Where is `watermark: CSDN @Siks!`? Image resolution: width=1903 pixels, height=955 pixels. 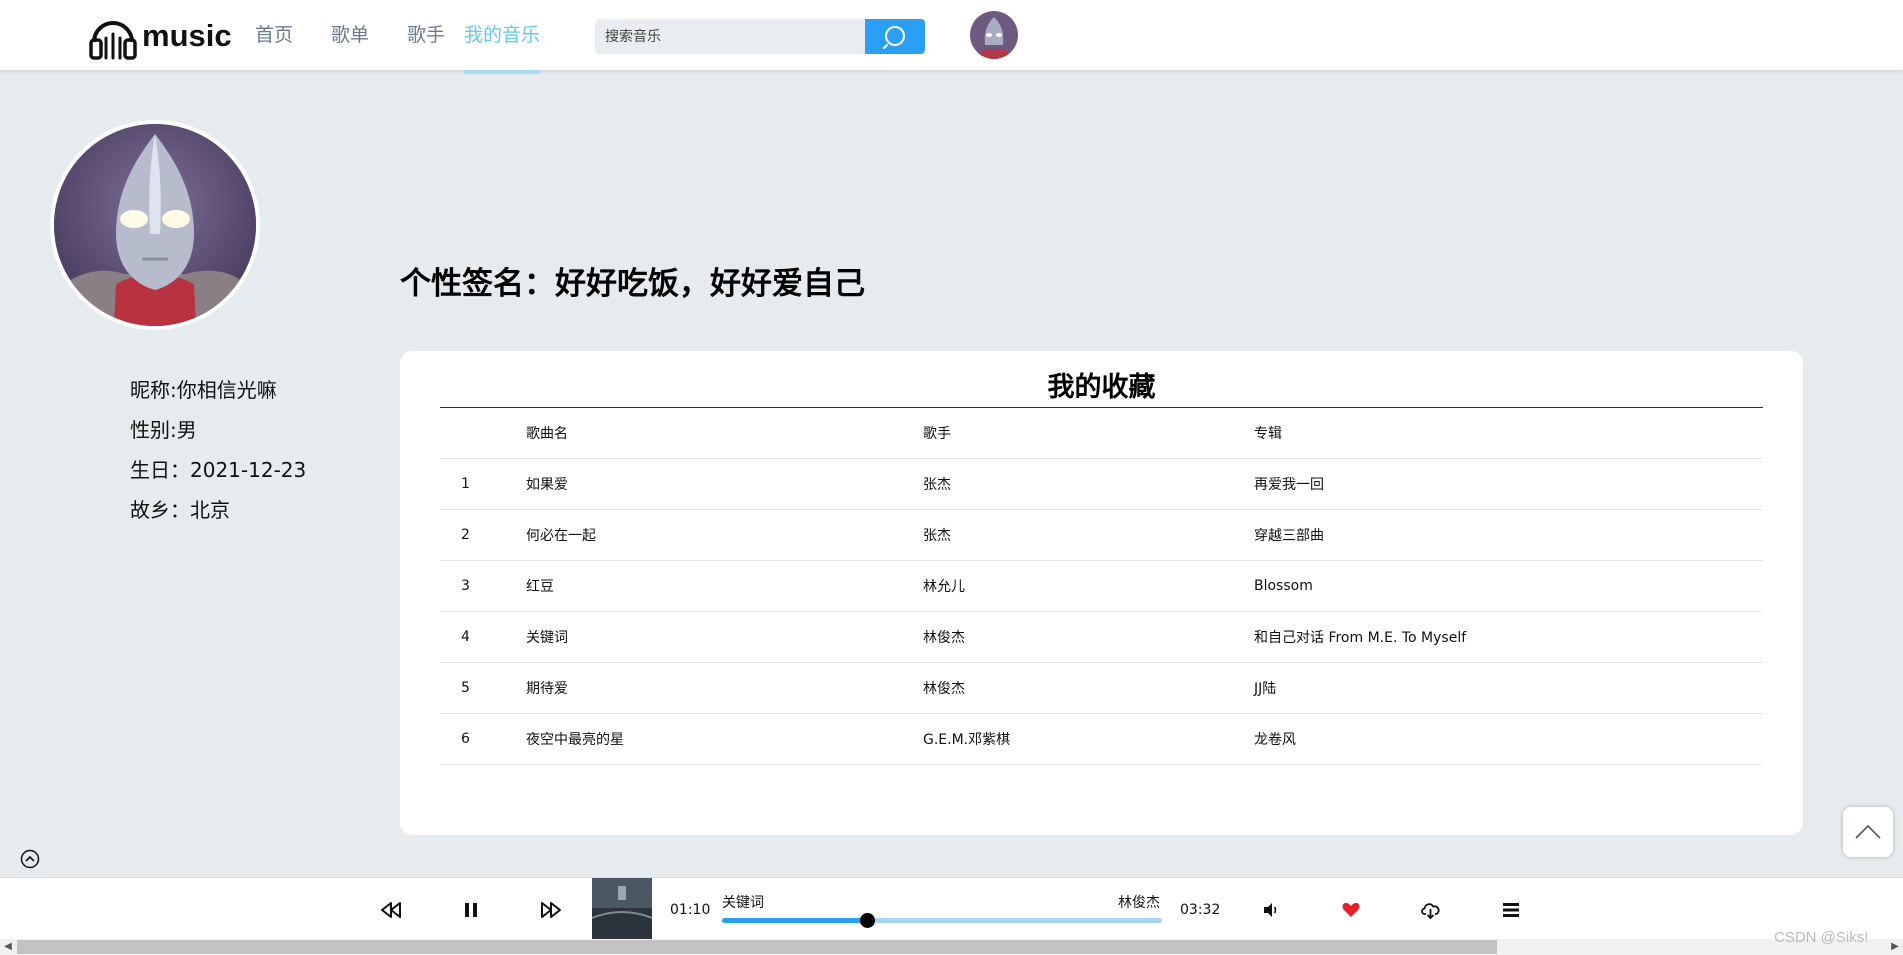
watermark: CSDN @Siks! is located at coordinates (1821, 937).